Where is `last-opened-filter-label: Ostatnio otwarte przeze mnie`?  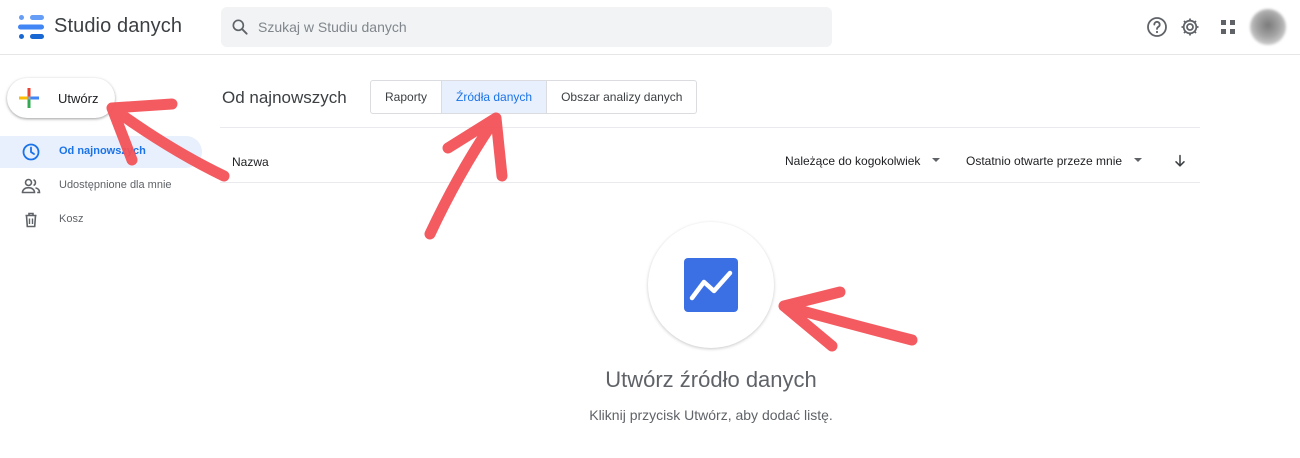 last-opened-filter-label: Ostatnio otwarte przeze mnie is located at coordinates (1044, 161).